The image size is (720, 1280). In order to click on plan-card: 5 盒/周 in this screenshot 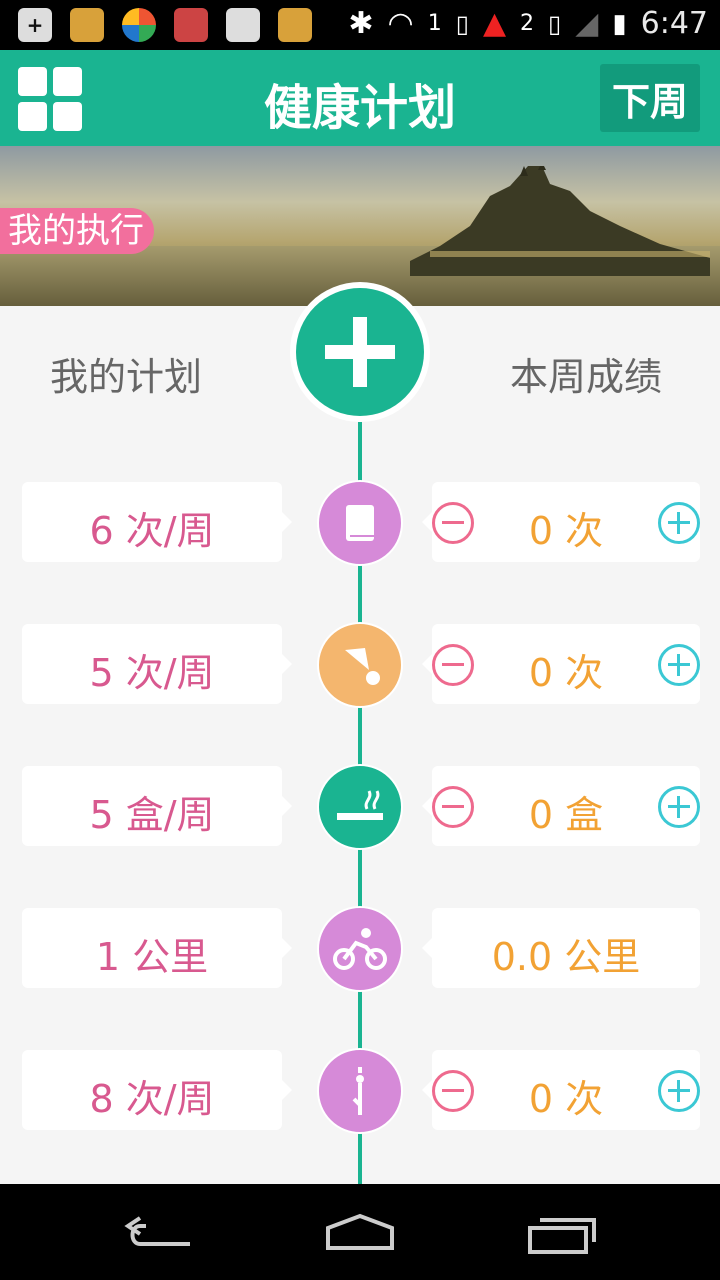, I will do `click(157, 806)`.